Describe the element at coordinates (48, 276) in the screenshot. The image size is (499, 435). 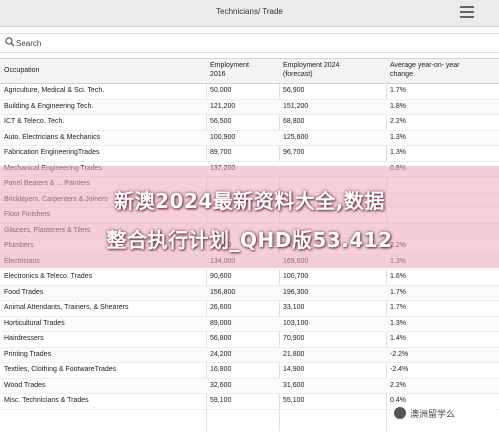
I see `occupation-cell: Electronics & Teleco. Trades` at that location.